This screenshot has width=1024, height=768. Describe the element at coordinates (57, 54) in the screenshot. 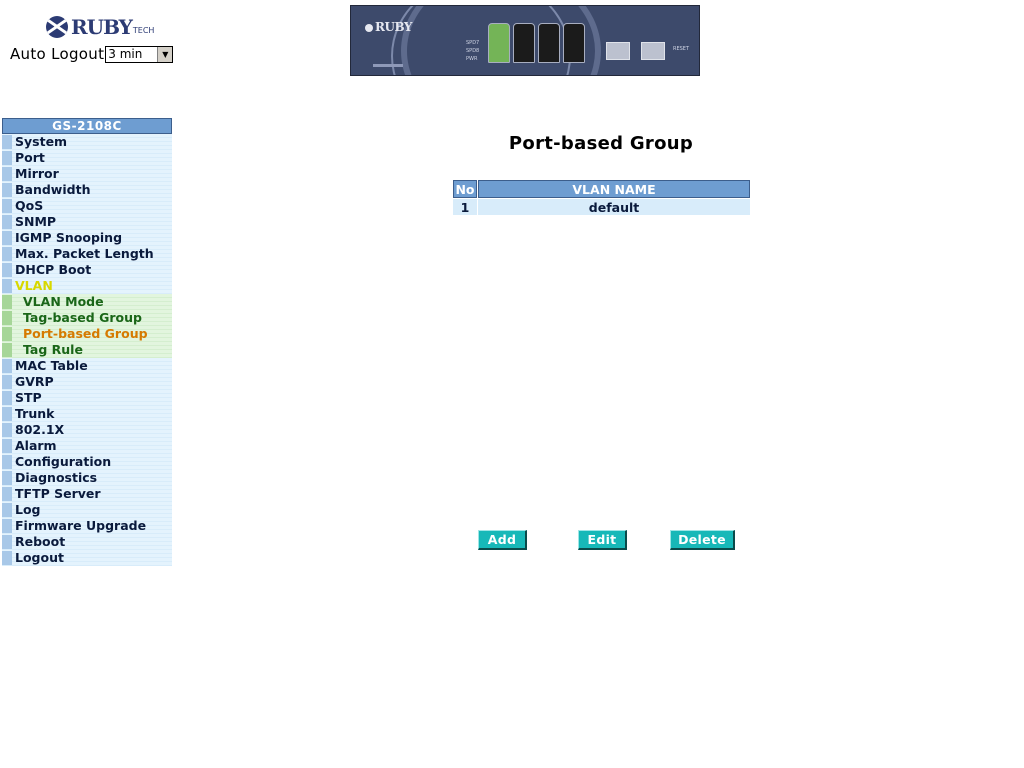

I see `auto-logout-label: Auto Logout` at that location.